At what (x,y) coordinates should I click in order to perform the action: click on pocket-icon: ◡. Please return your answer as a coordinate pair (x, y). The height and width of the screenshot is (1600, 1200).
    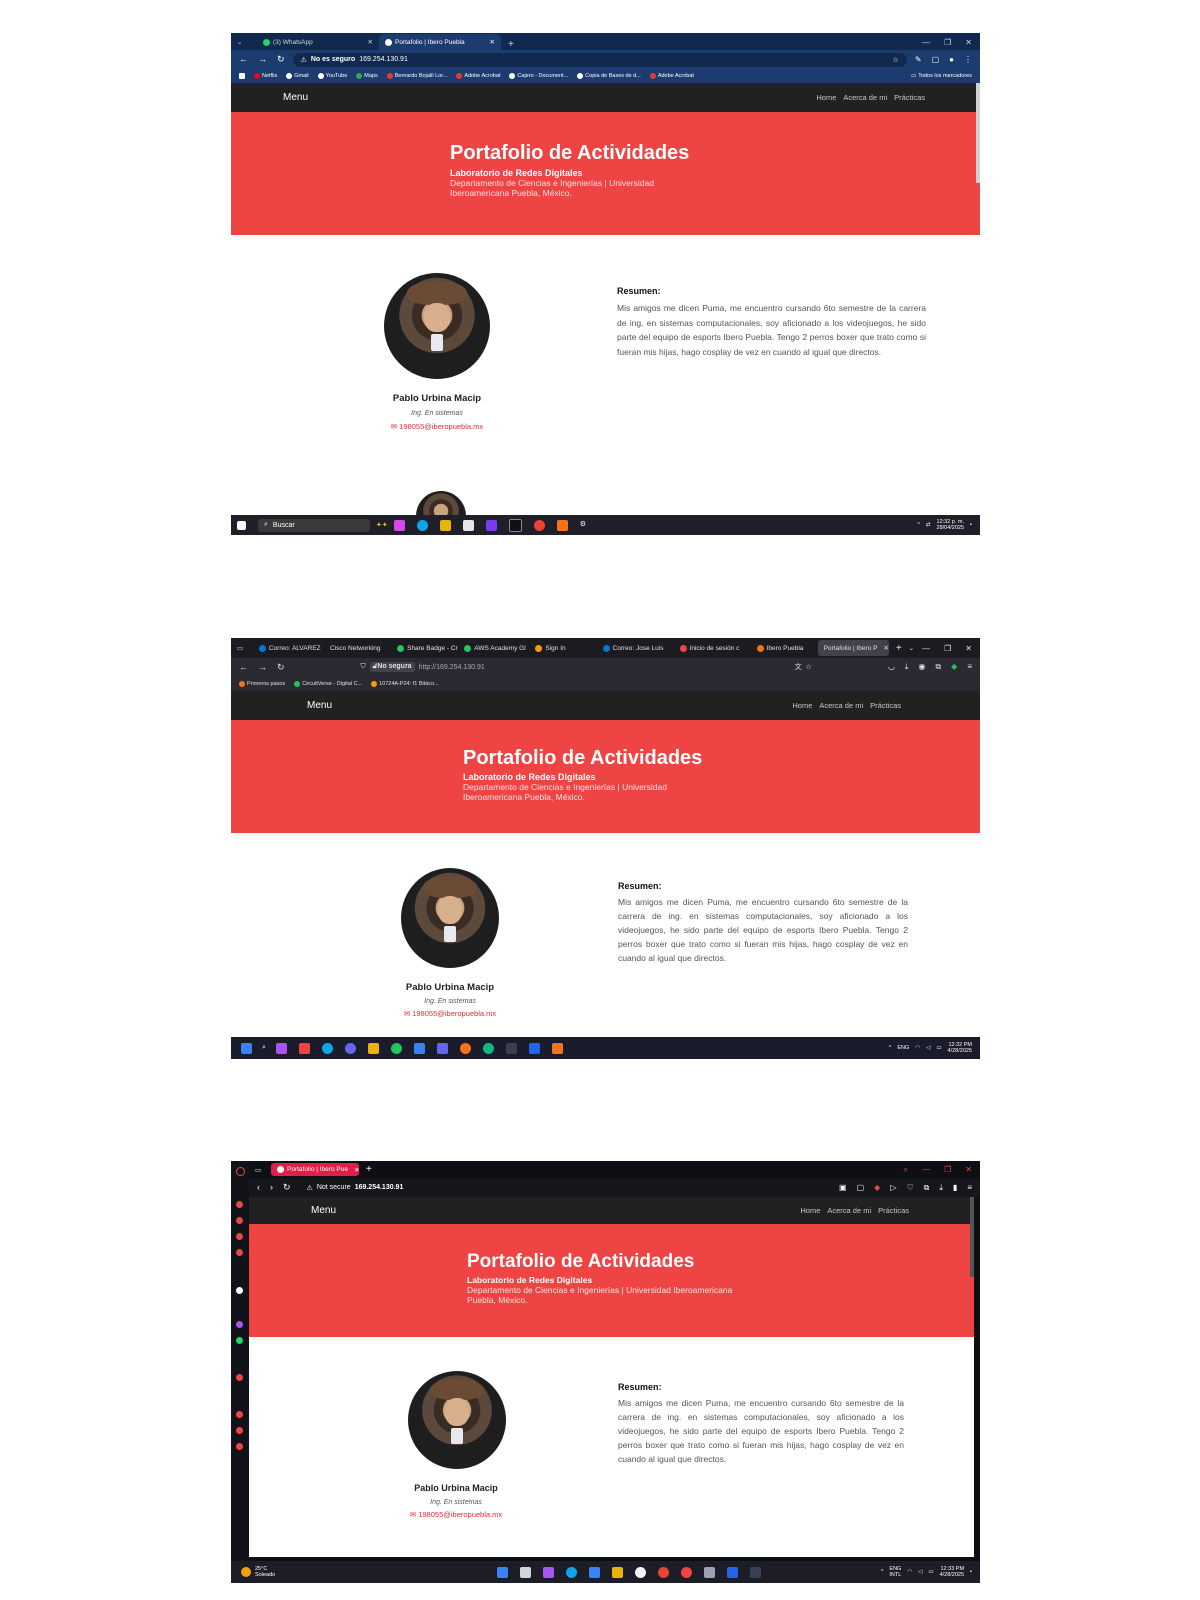
    Looking at the image, I should click on (891, 667).